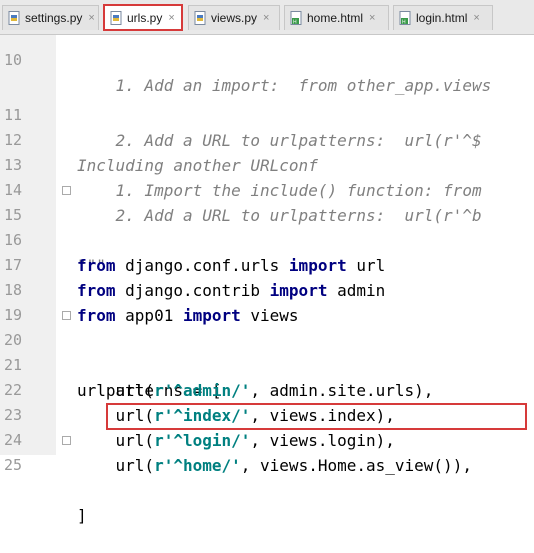 This screenshot has width=534, height=553. I want to click on code-line: 18 from app01 import views, so click(151, 303).